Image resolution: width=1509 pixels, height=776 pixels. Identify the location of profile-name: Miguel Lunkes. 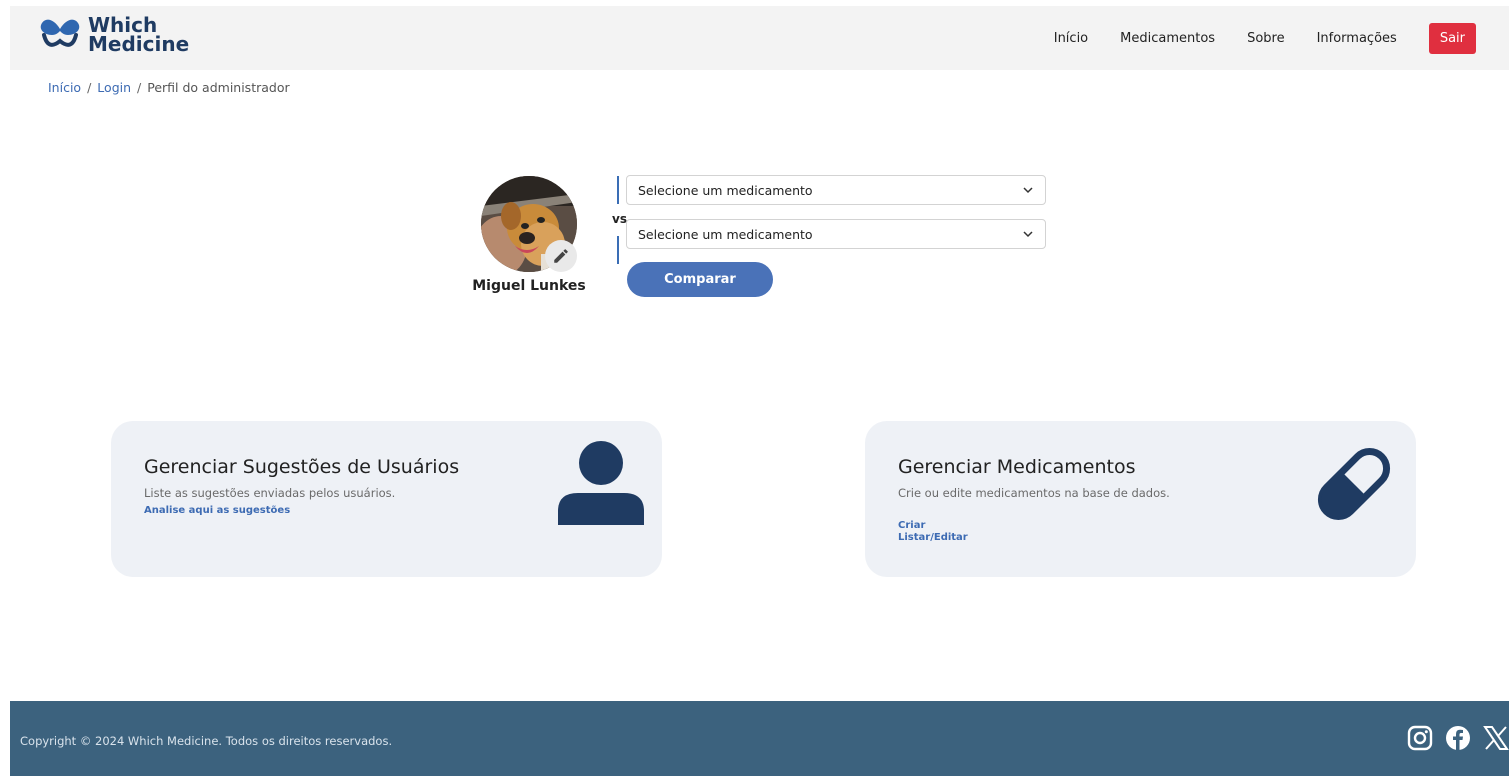
(529, 286).